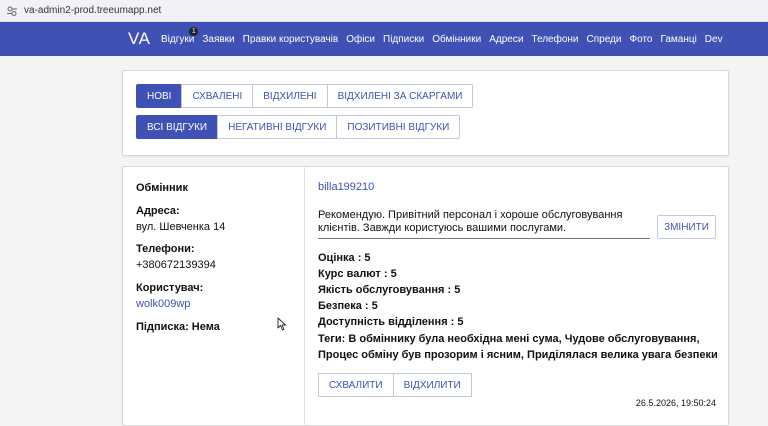 The width and height of the screenshot is (768, 426). I want to click on nav-link-photos: Фото, so click(640, 39).